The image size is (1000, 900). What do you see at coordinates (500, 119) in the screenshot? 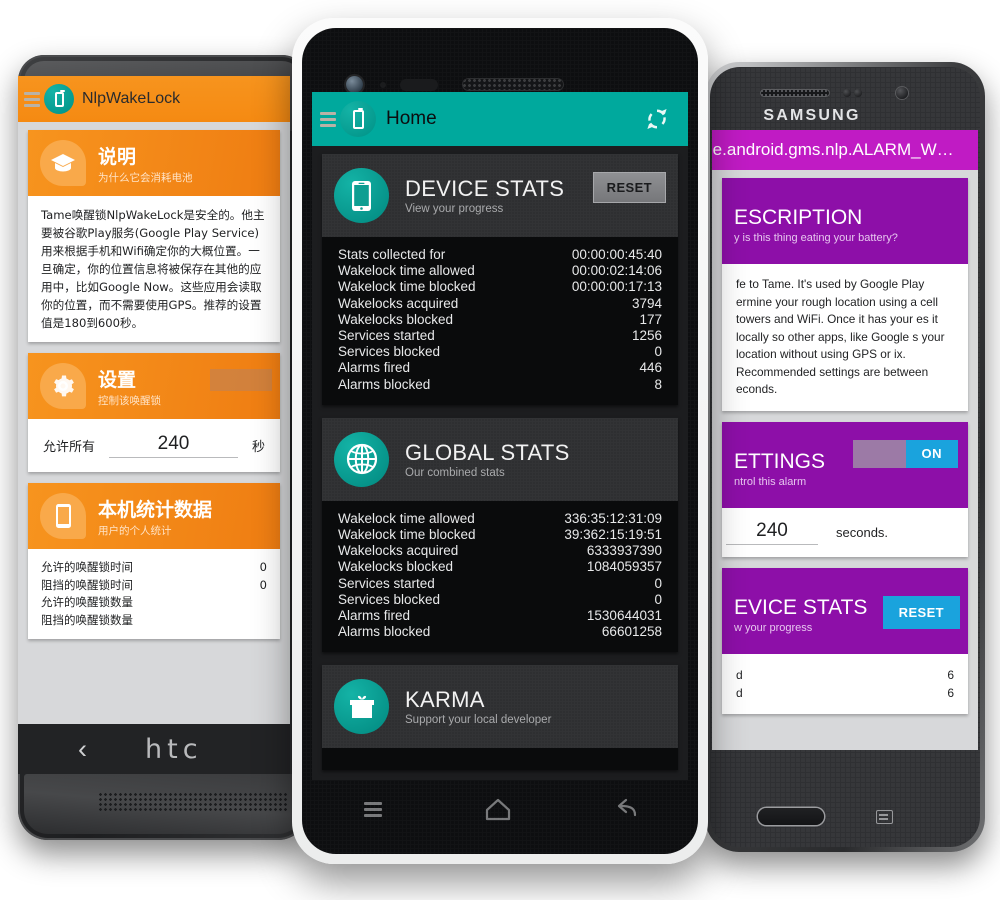
I see `nexus-app-bar: Home` at bounding box center [500, 119].